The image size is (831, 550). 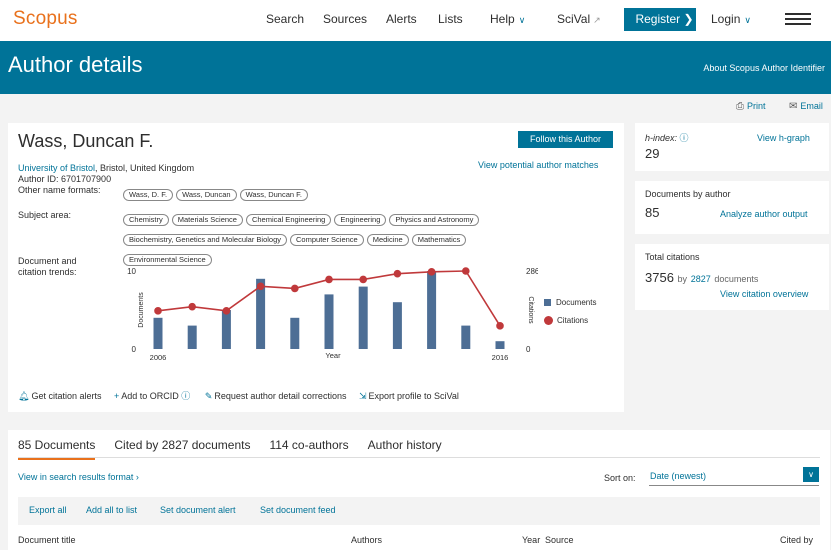 What do you see at coordinates (47, 540) in the screenshot?
I see `column-document-title: Document title` at bounding box center [47, 540].